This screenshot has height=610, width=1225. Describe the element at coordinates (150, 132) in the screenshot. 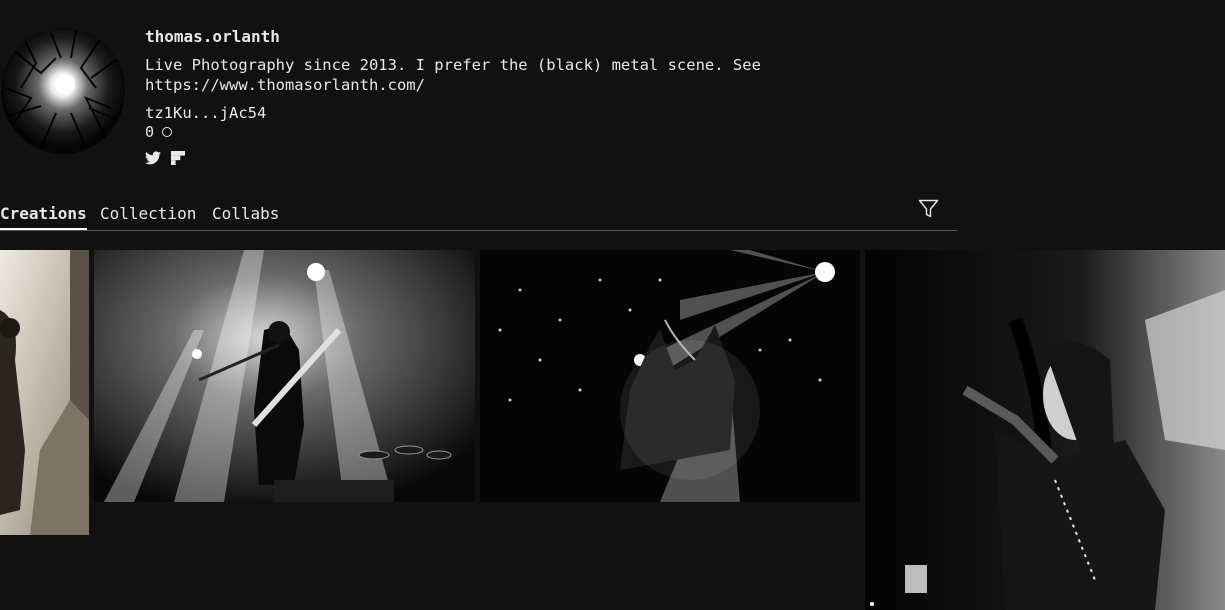

I see `count-value: 0` at that location.